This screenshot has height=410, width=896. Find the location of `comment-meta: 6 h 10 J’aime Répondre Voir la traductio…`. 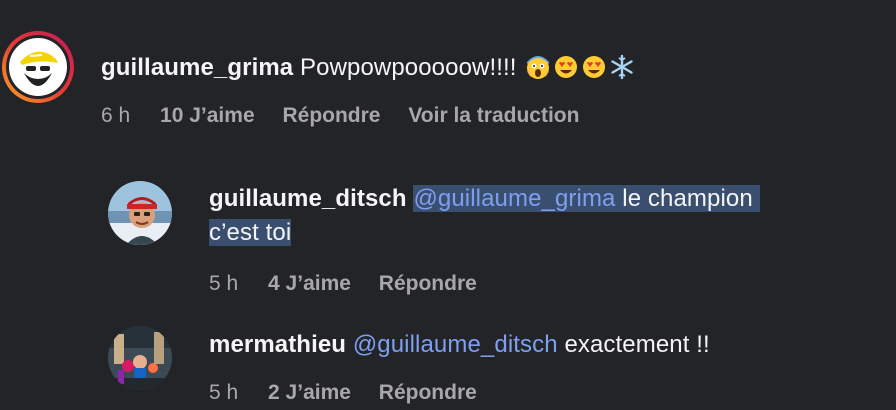

comment-meta: 6 h 10 J’aime Répondre Voir la traductio… is located at coordinates (351, 116).